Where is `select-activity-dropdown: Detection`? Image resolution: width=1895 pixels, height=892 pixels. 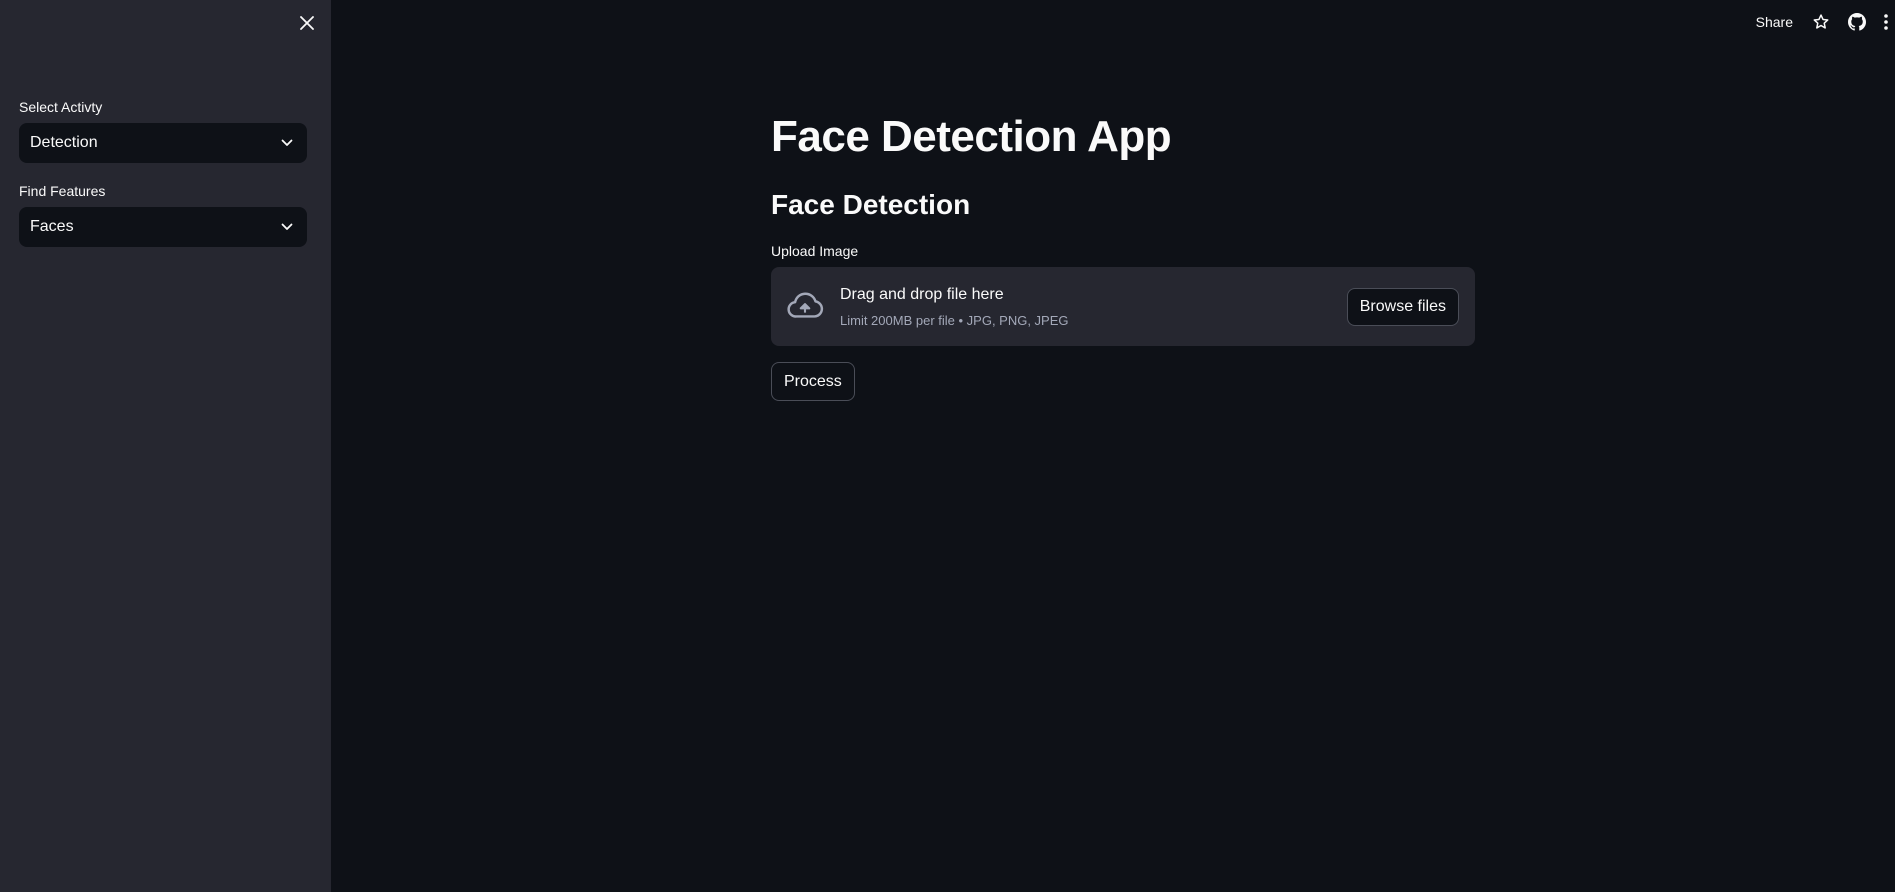 select-activity-dropdown: Detection is located at coordinates (163, 143).